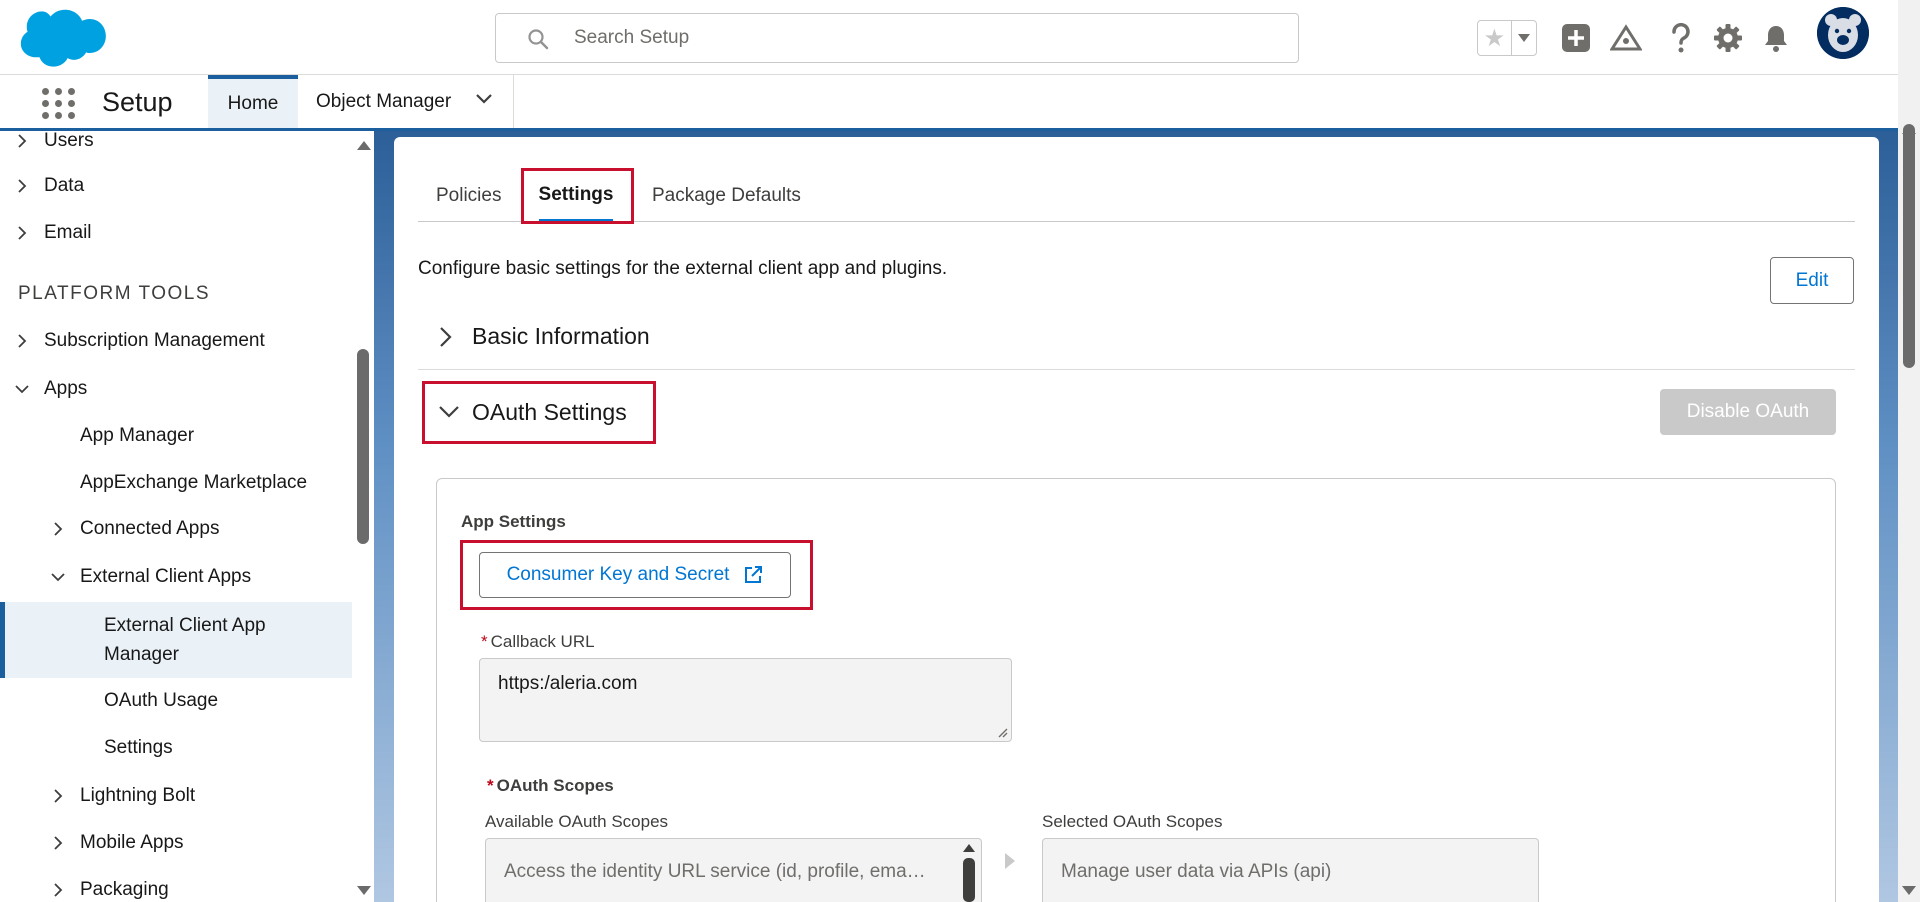 This screenshot has height=902, width=1920. What do you see at coordinates (726, 196) in the screenshot?
I see `tab-package-defaults: Package Defaults` at bounding box center [726, 196].